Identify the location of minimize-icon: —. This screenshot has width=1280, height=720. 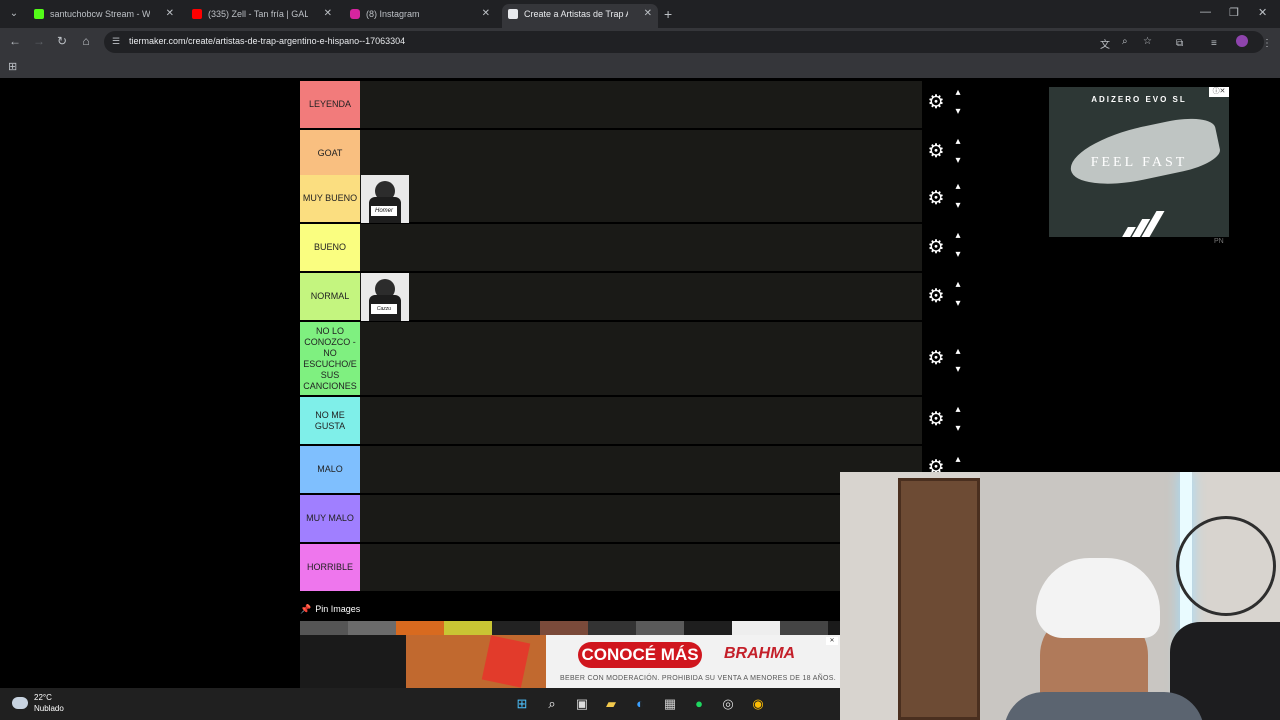
(1205, 12).